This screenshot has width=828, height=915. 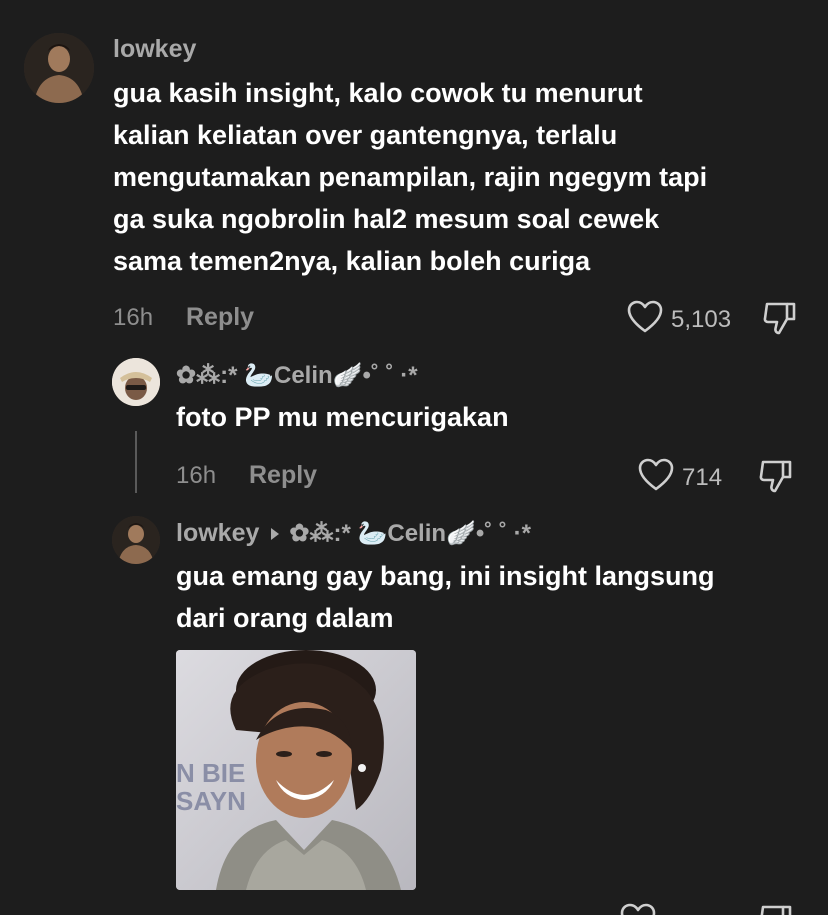 I want to click on like-button, so click(x=638, y=909).